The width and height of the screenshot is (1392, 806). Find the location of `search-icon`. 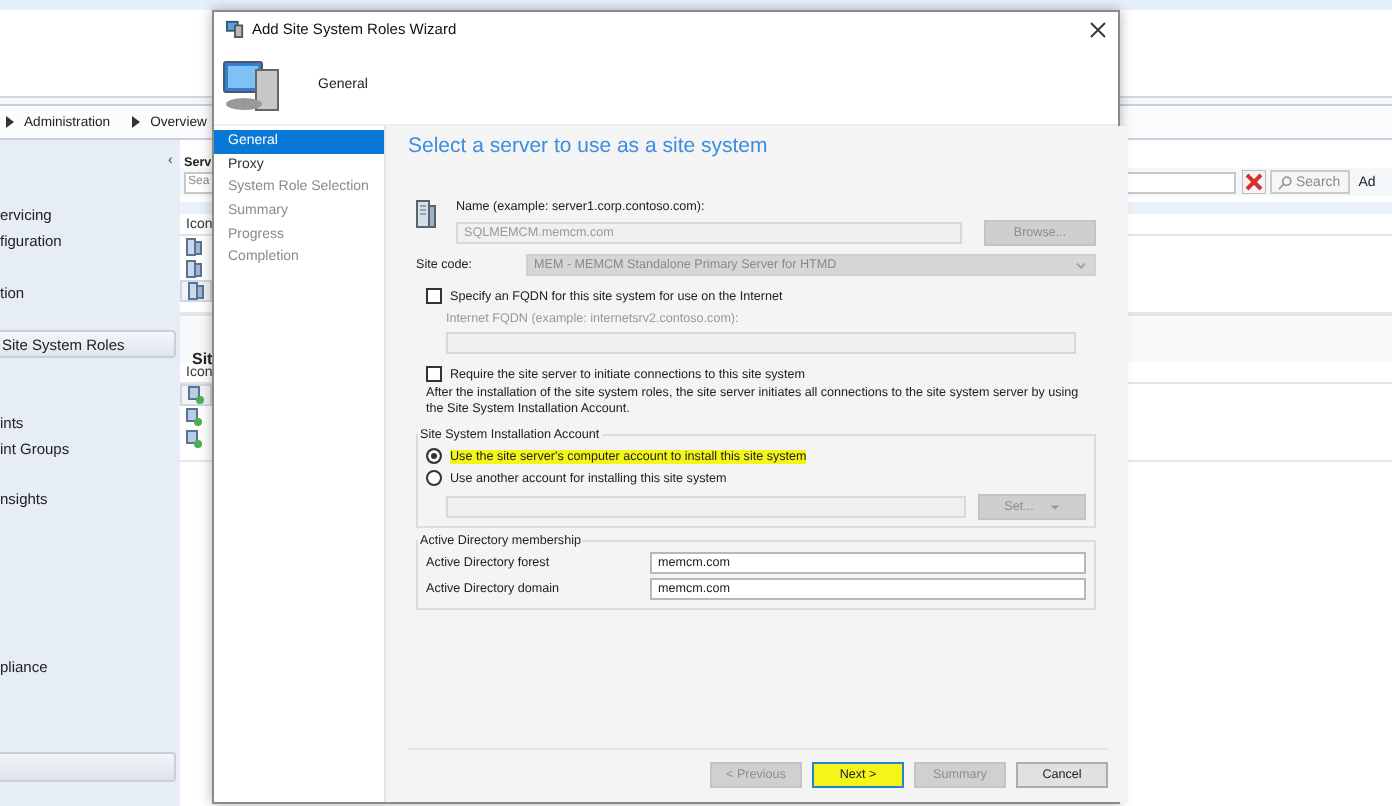

search-icon is located at coordinates (1285, 182).